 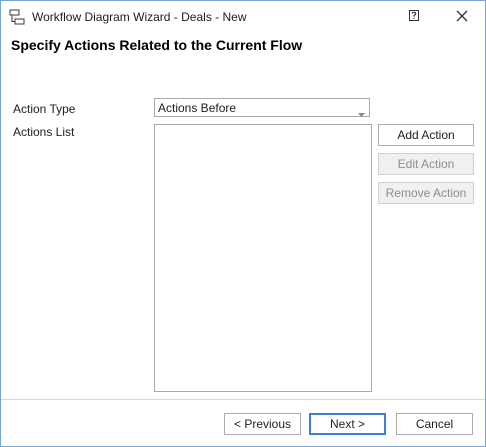 I want to click on action-type-select: Actions Before, so click(x=262, y=107).